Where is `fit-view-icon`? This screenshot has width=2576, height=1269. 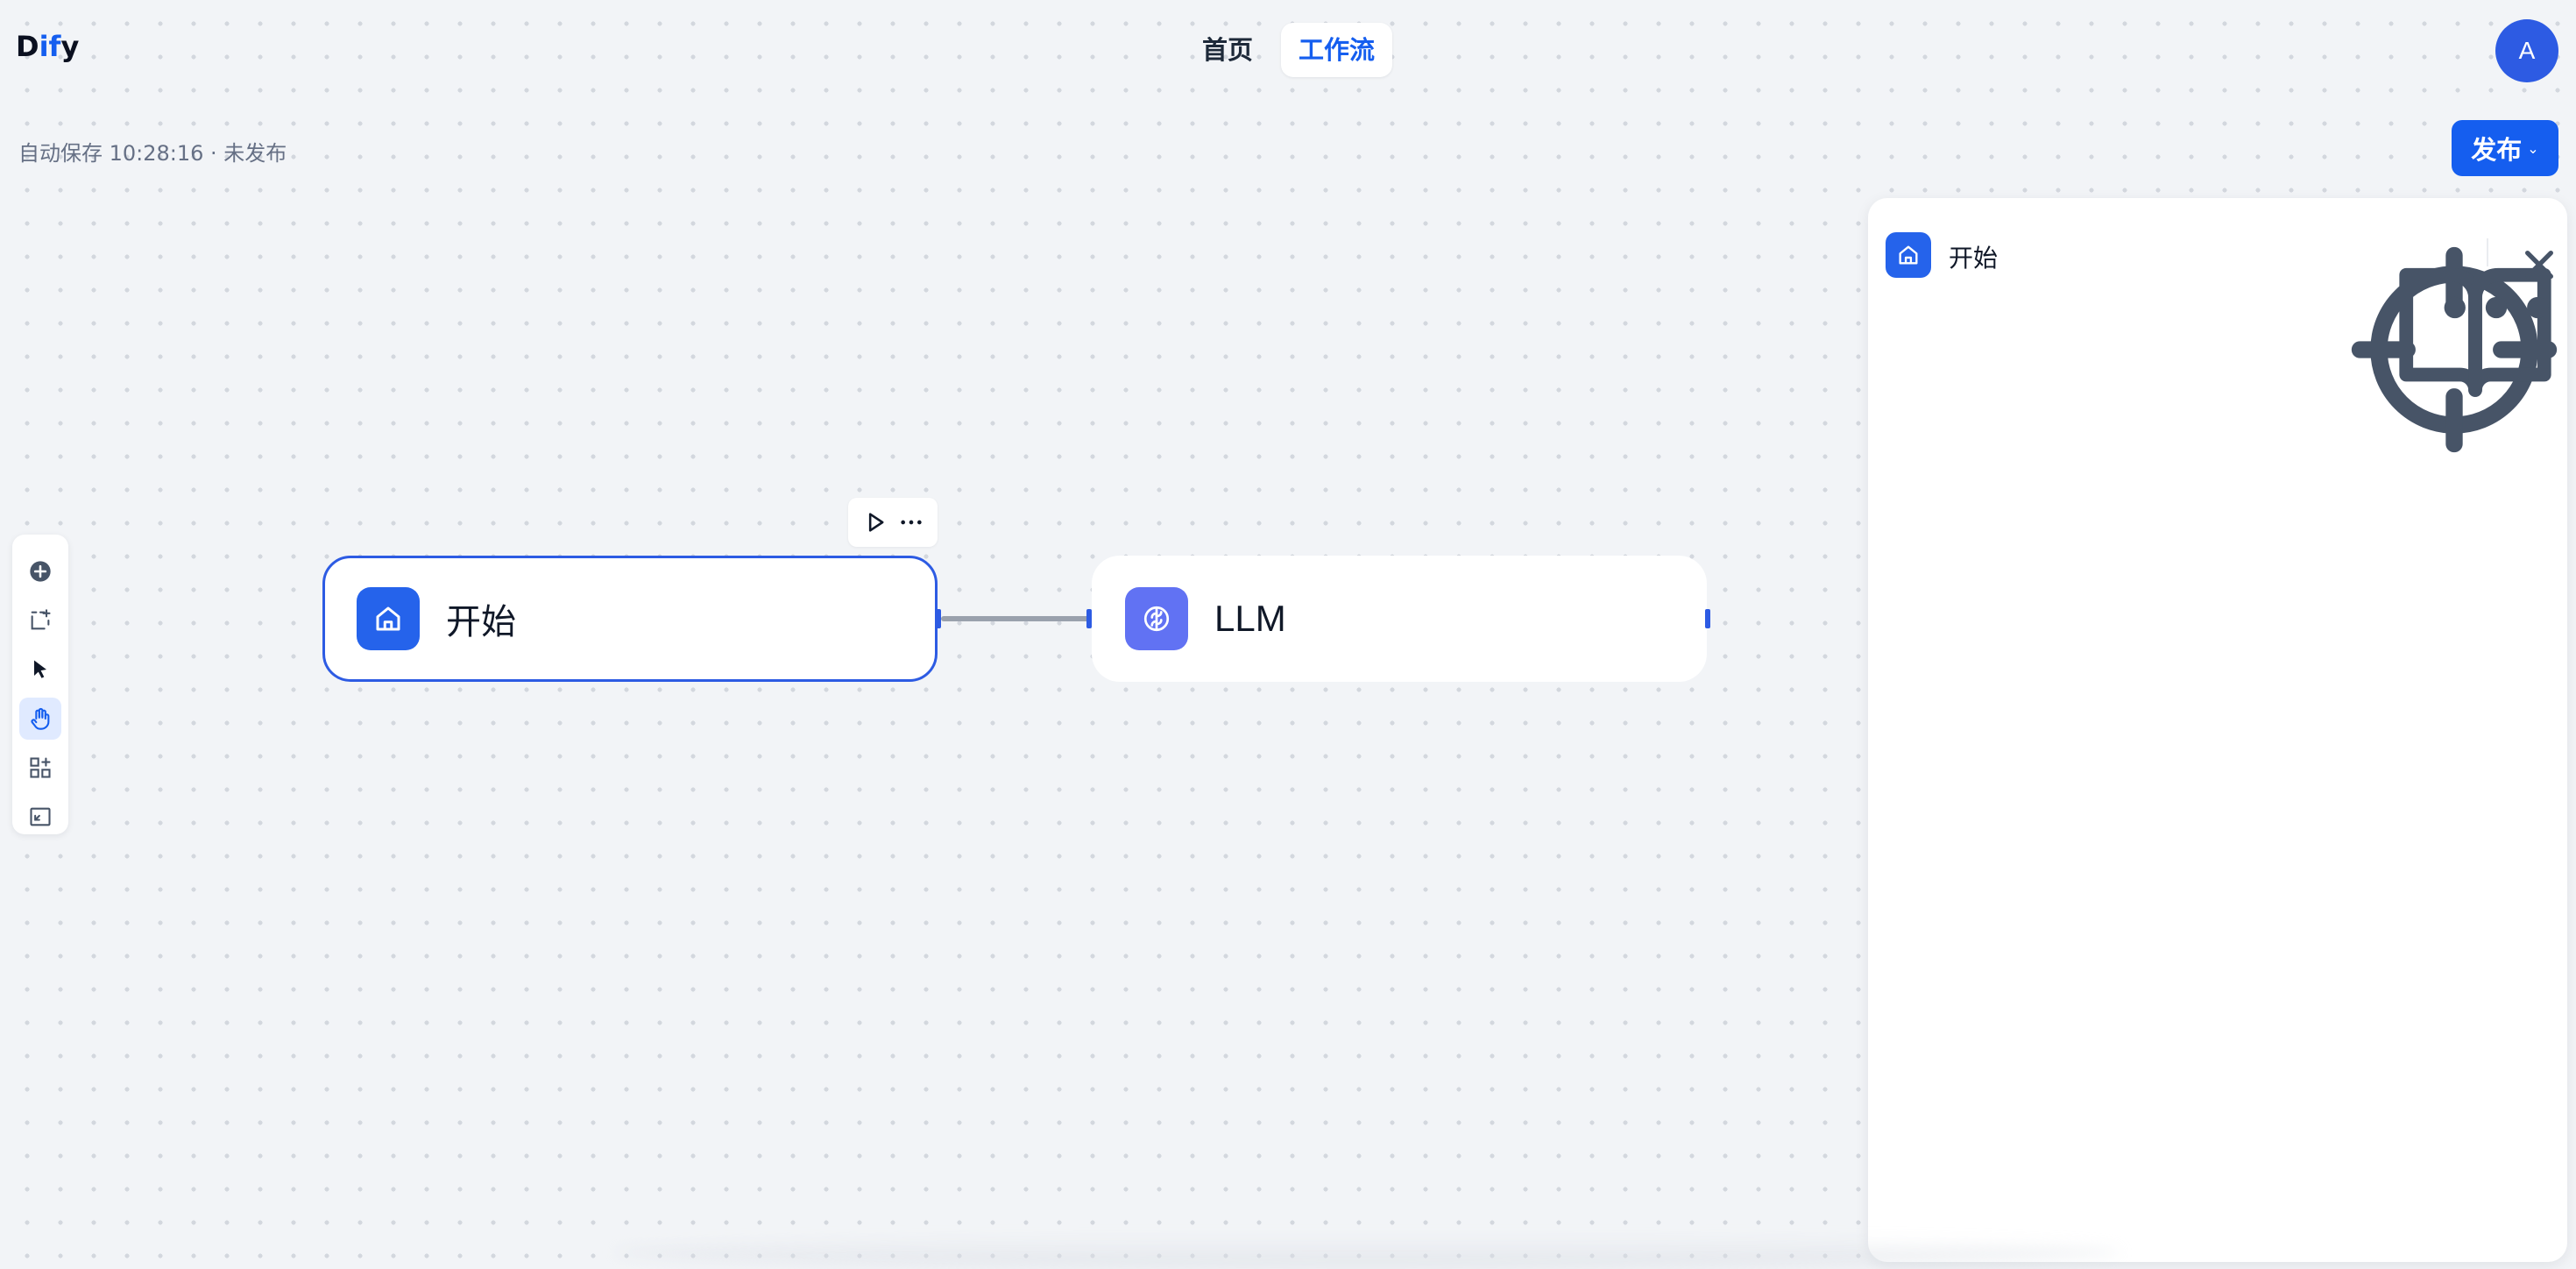
fit-view-icon is located at coordinates (40, 817).